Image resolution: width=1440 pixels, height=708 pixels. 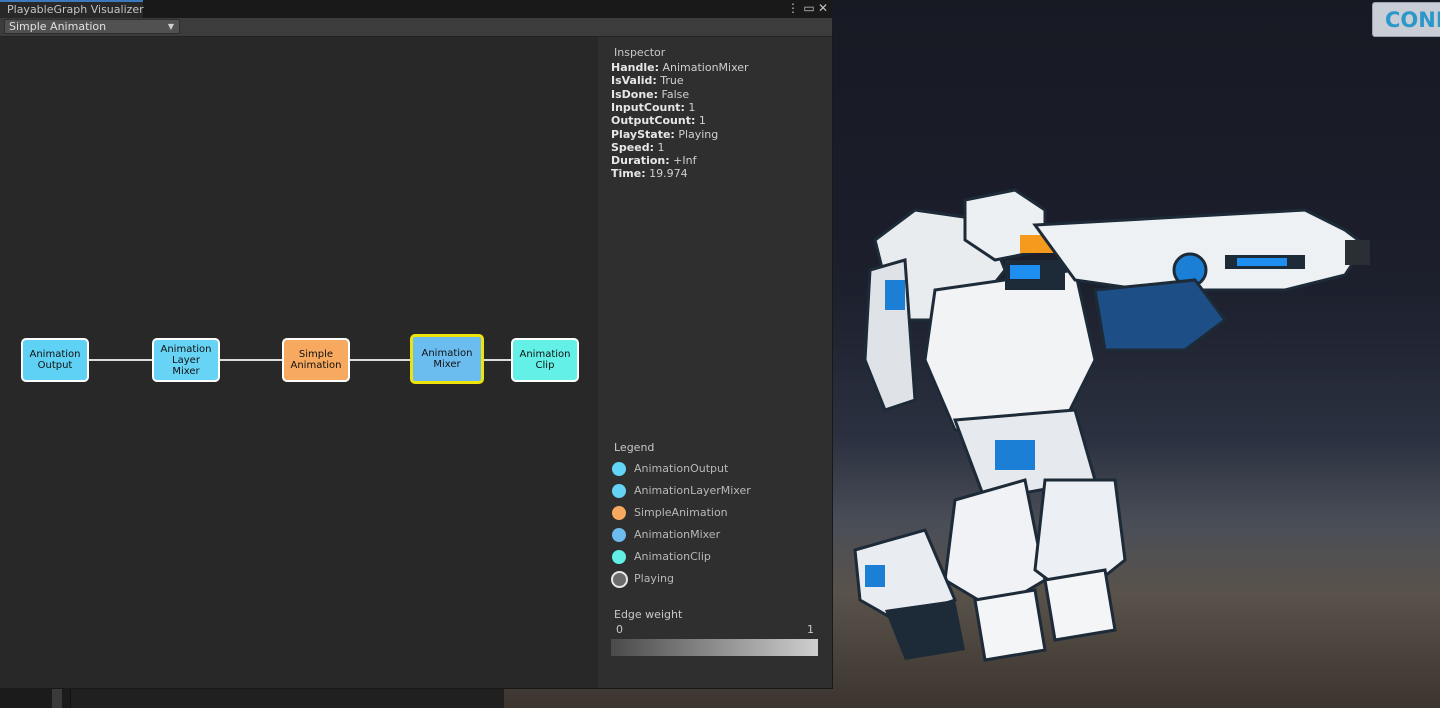 I want to click on inspector-row-value: Playing, so click(x=698, y=134).